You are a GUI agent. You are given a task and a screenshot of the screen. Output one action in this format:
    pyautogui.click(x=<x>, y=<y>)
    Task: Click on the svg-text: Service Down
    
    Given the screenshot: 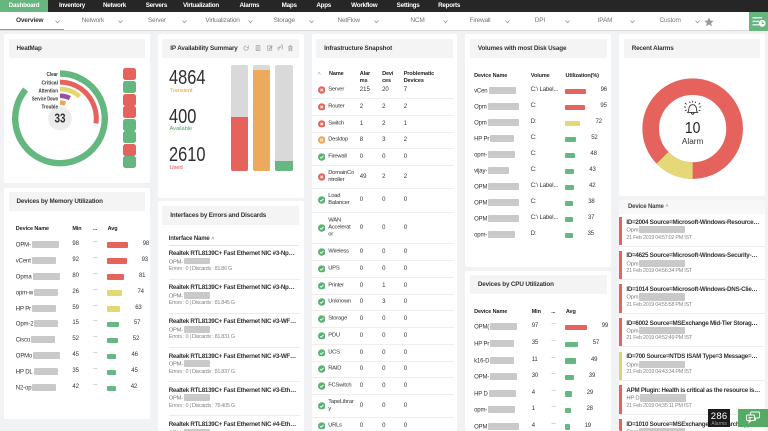 What is the action you would take?
    pyautogui.click(x=45, y=99)
    